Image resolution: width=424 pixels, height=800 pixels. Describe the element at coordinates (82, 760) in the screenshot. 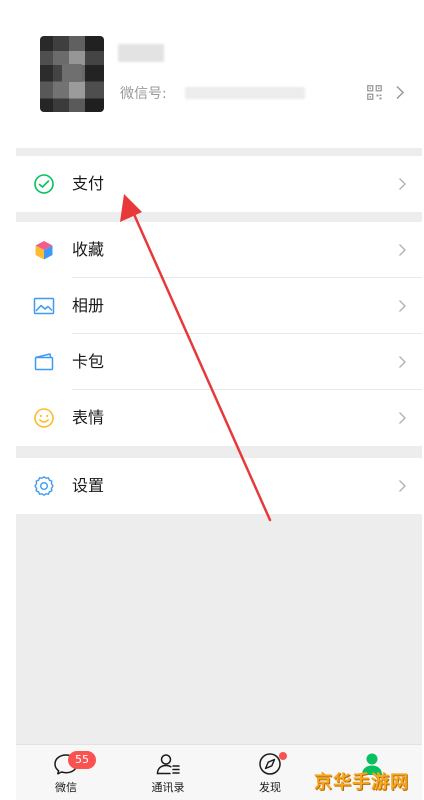

I see `unread-badge: 55` at that location.